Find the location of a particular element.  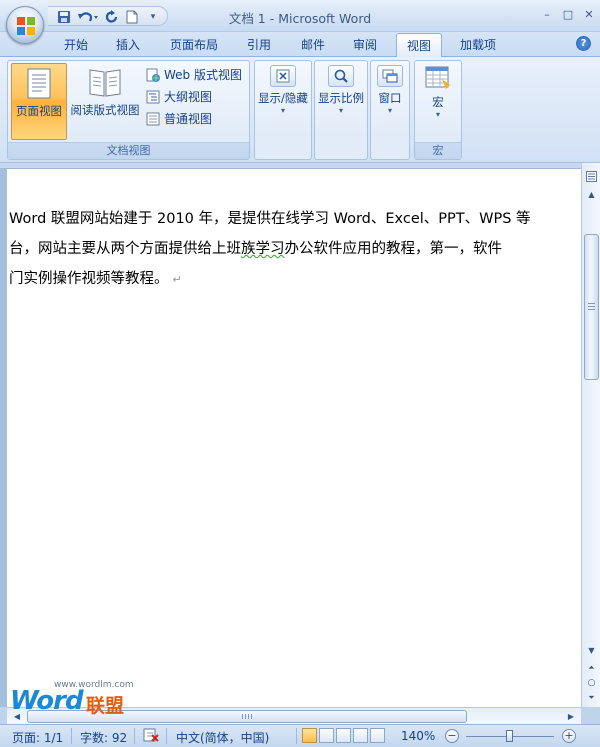

window-button: 窗口 ▾ is located at coordinates (390, 111).